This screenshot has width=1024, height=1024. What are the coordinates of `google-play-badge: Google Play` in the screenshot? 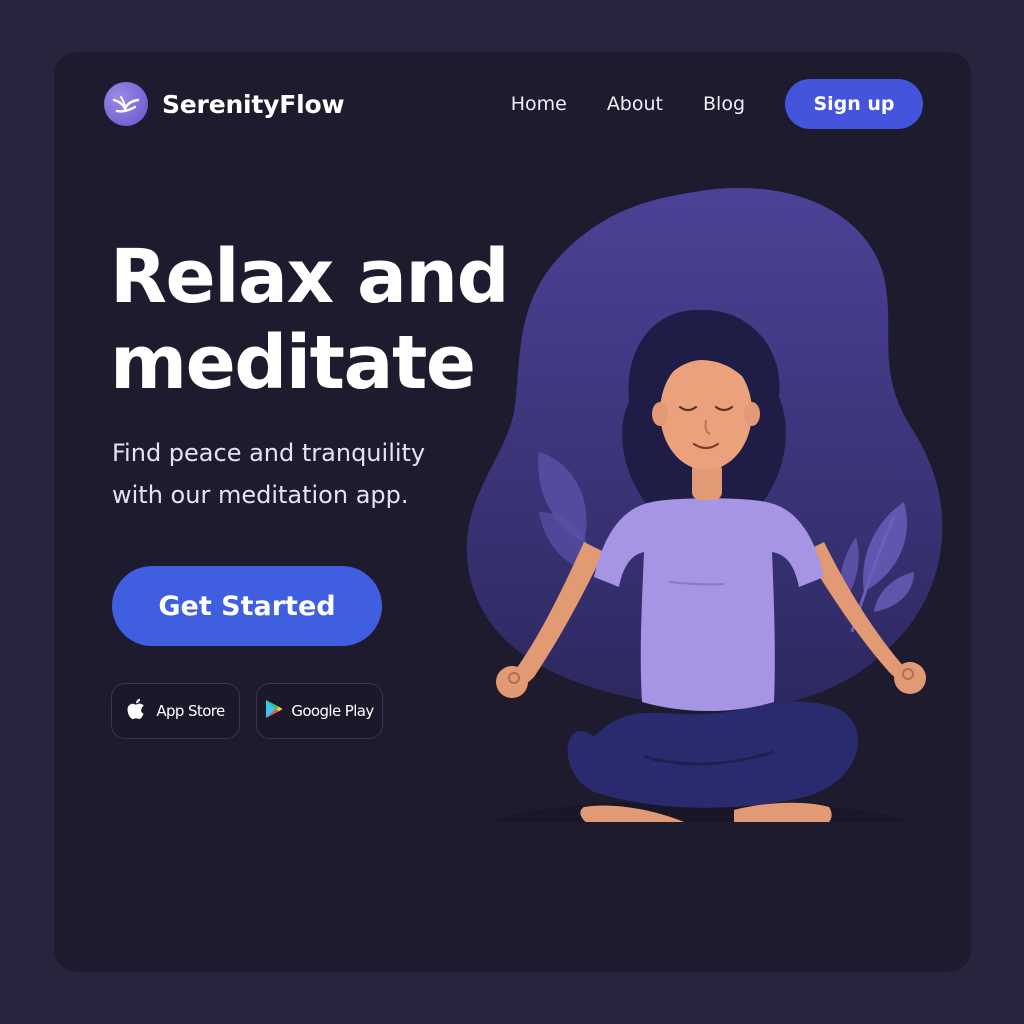 It's located at (319, 711).